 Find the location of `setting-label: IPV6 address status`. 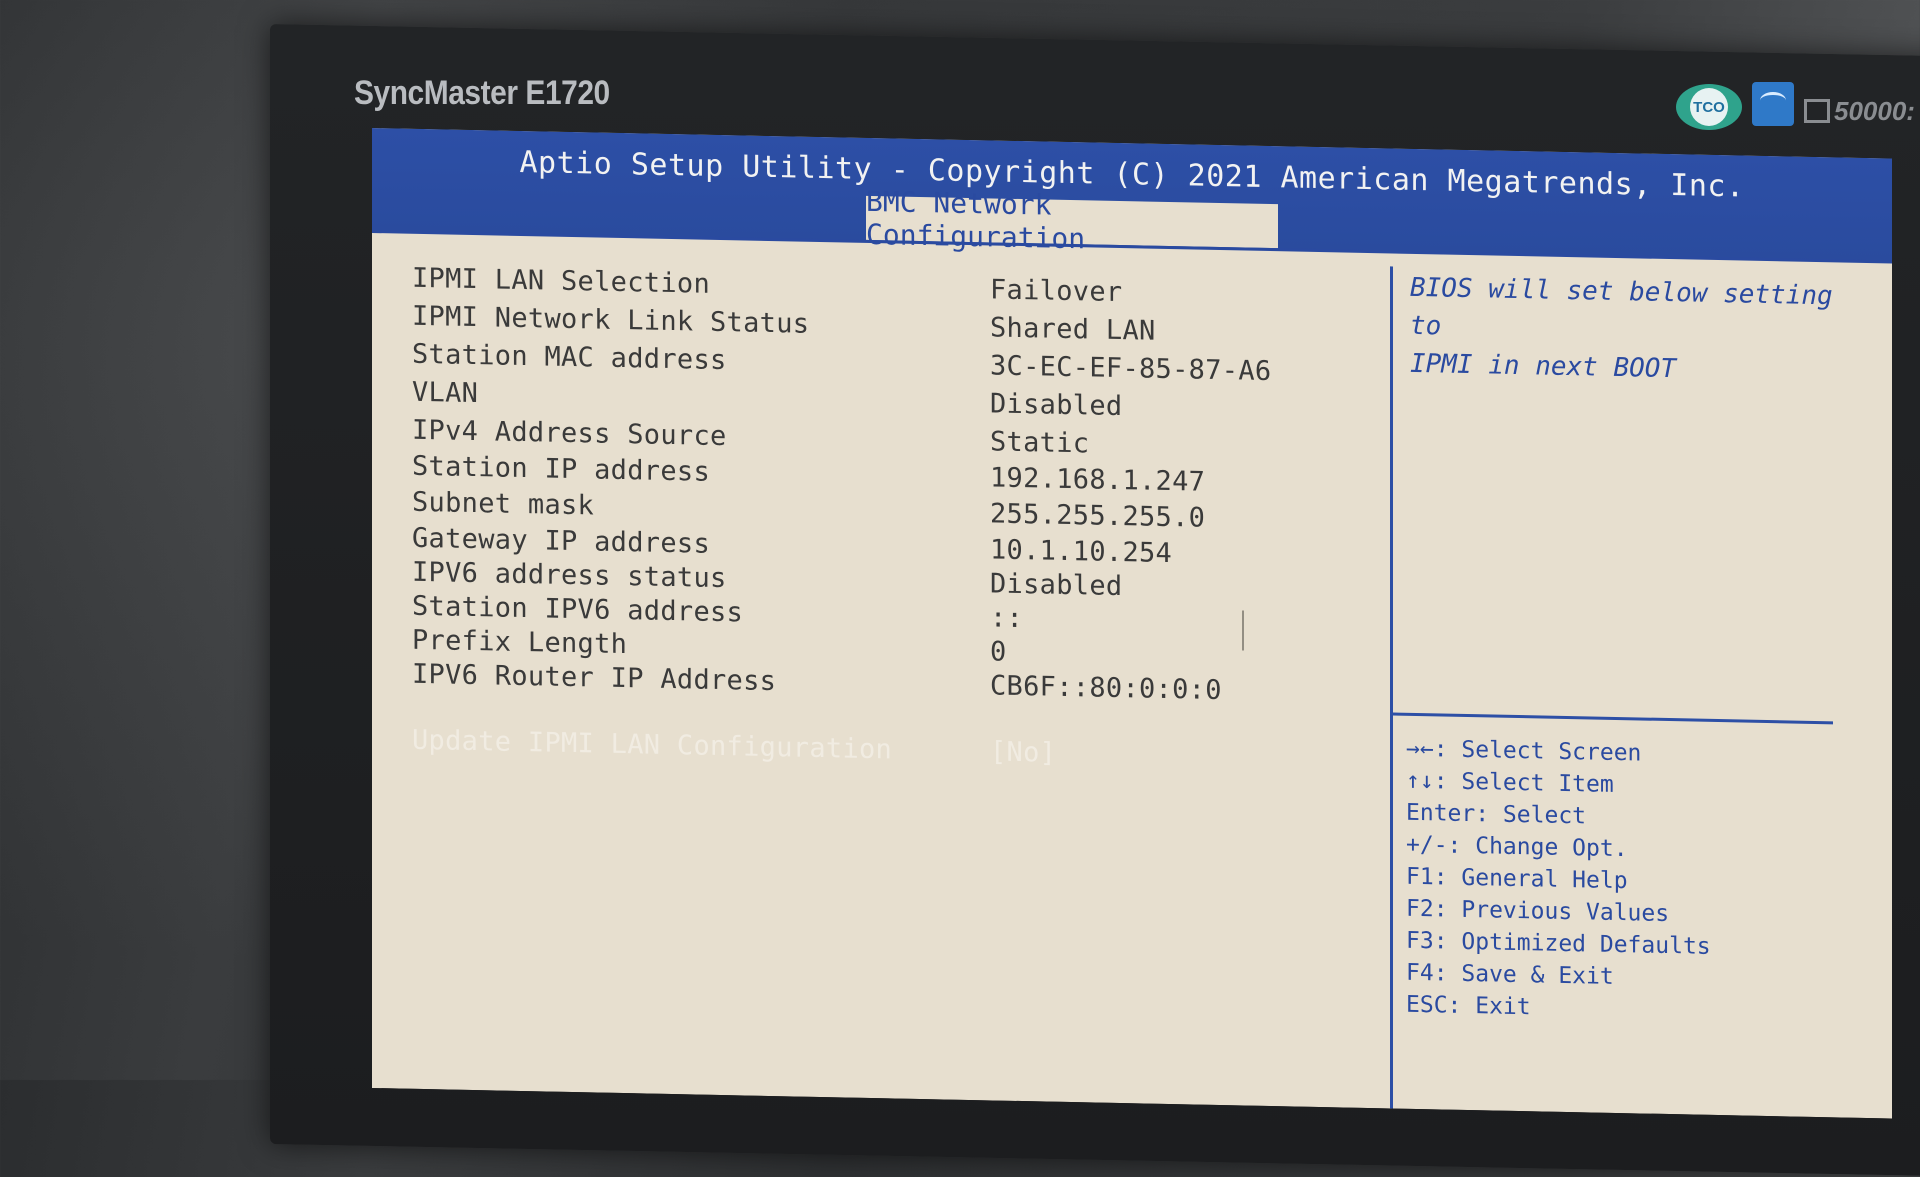

setting-label: IPV6 address status is located at coordinates (569, 575).